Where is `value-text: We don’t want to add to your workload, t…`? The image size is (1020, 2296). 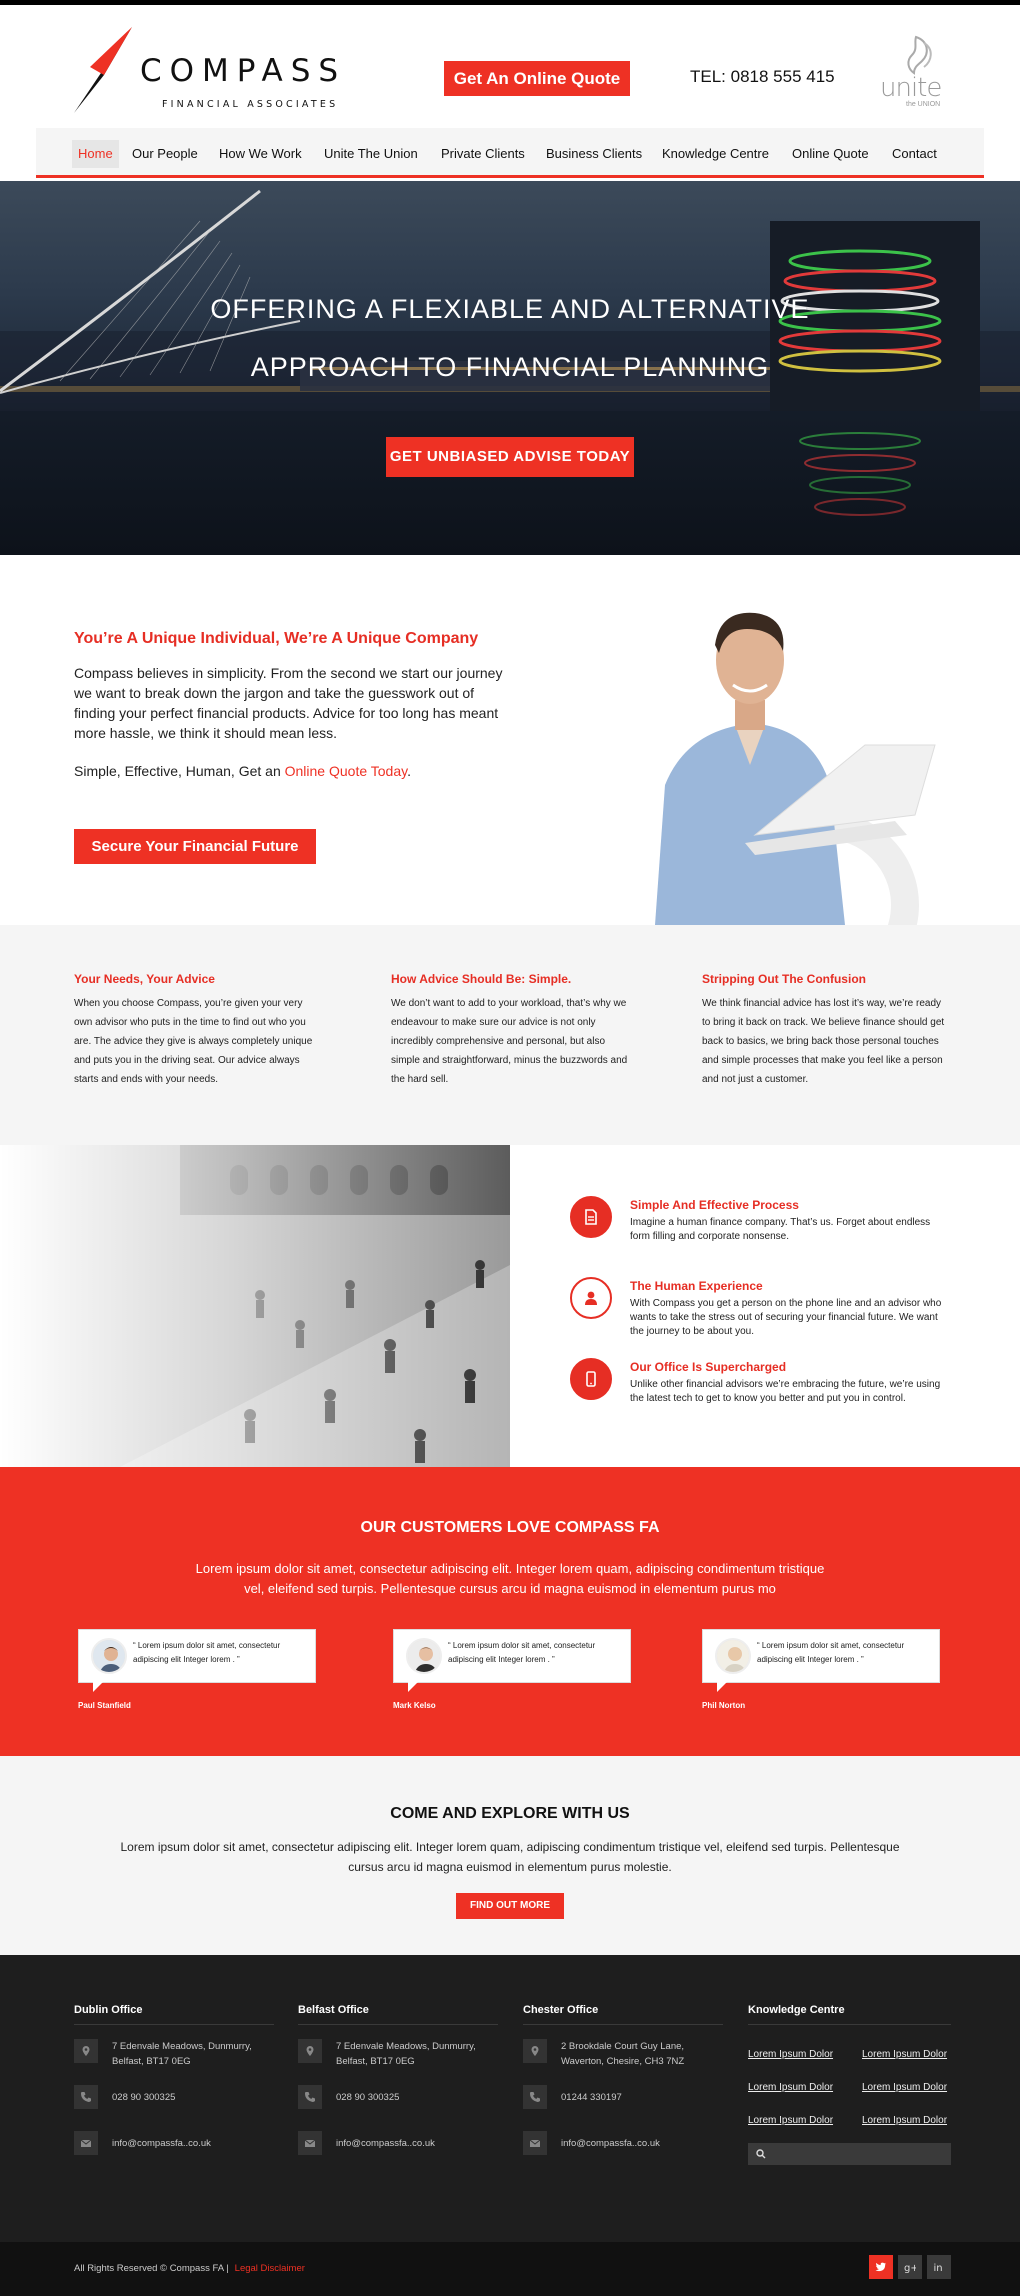 value-text: We don’t want to add to your workload, t… is located at coordinates (509, 1041).